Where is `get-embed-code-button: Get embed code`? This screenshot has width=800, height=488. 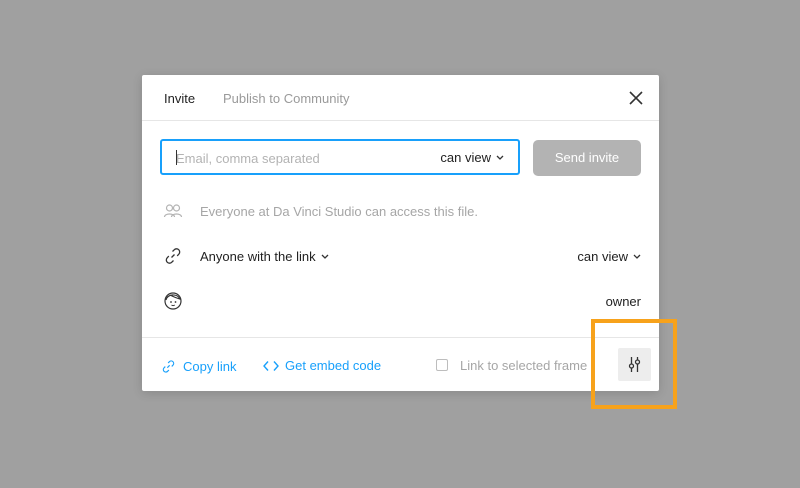
get-embed-code-button: Get embed code is located at coordinates (322, 365).